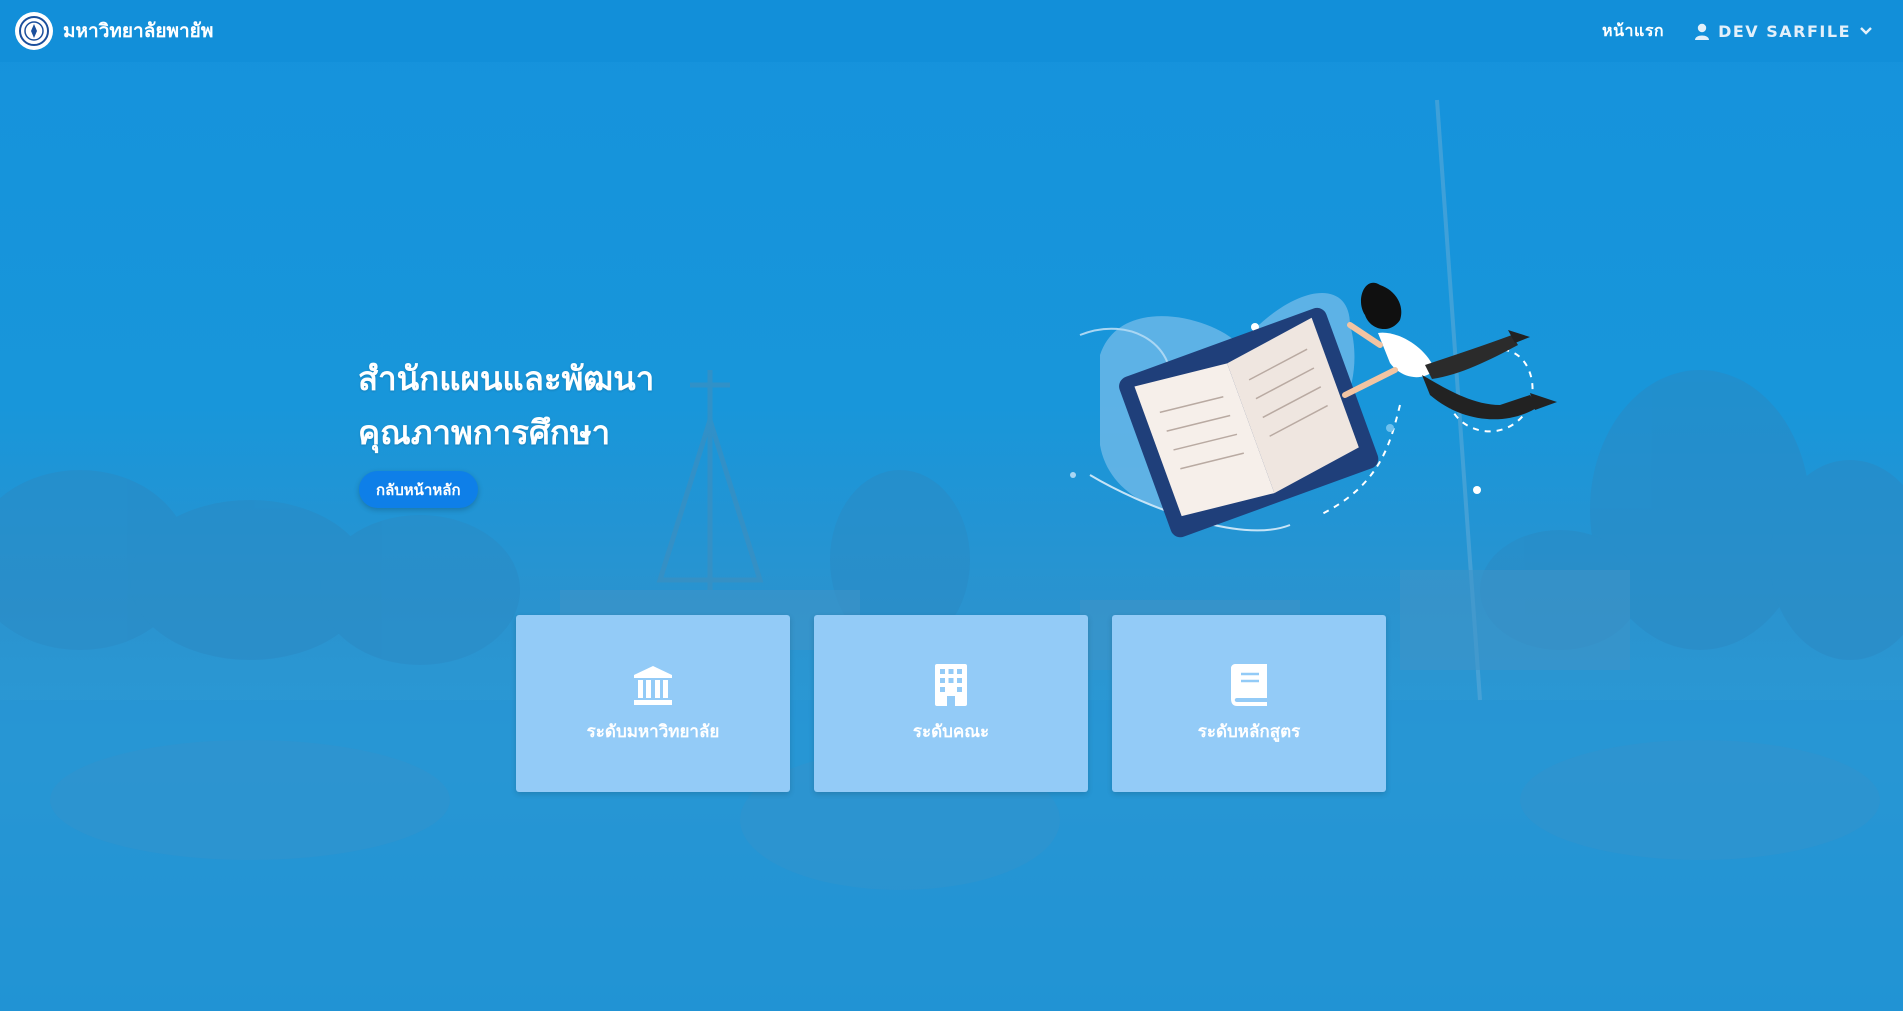  What do you see at coordinates (418, 489) in the screenshot?
I see `back-to-home-button: กลับหน้าหลัก` at bounding box center [418, 489].